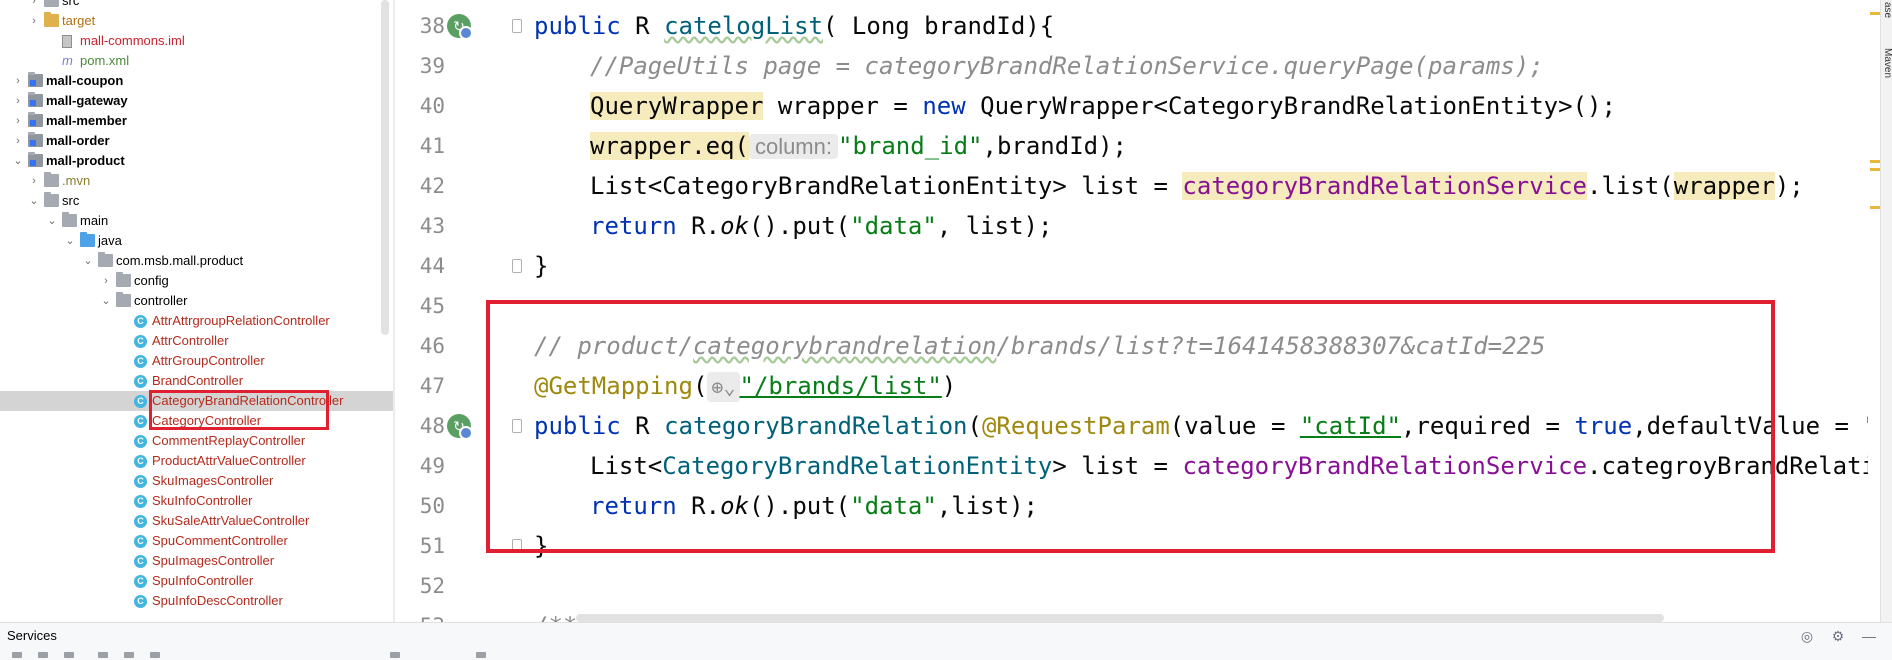 The width and height of the screenshot is (1892, 660). I want to click on tree-item: ⌄ com.msb.mall.product, so click(196, 261).